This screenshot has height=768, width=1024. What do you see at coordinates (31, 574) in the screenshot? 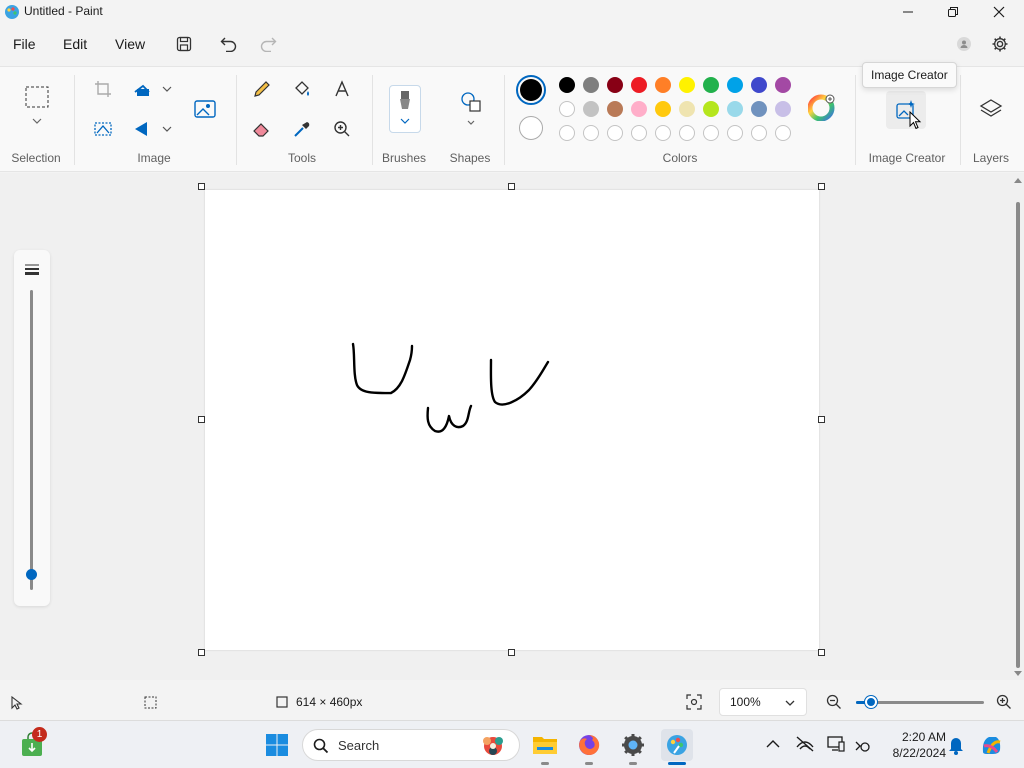
I see `brush-size-thumb` at bounding box center [31, 574].